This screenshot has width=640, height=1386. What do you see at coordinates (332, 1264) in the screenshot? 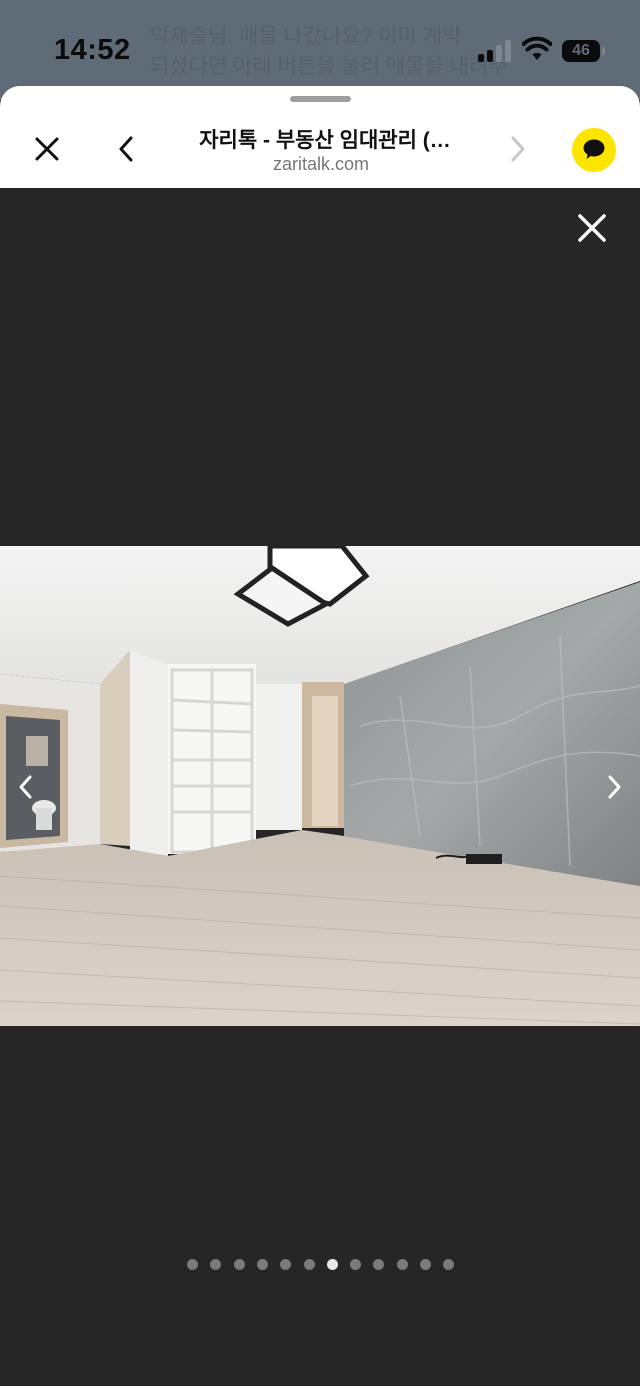
I see `pagination-dot-active` at bounding box center [332, 1264].